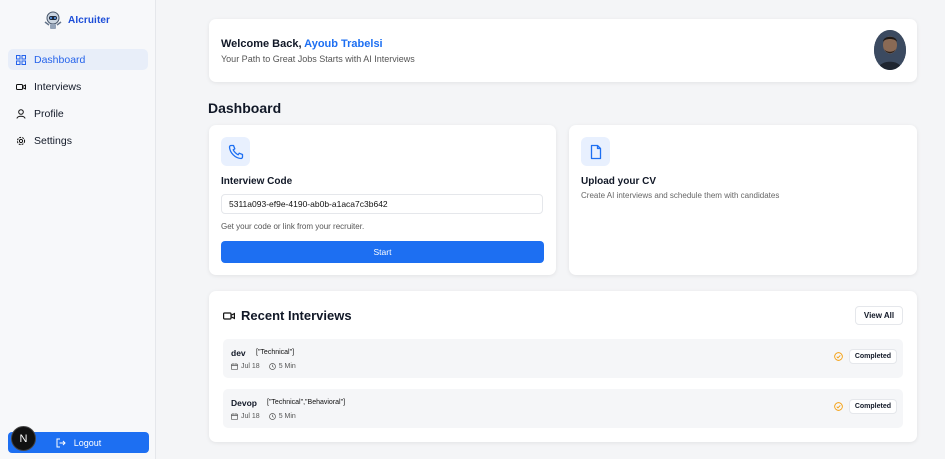 The image size is (945, 459). What do you see at coordinates (53, 20) in the screenshot?
I see `robot-logo-icon` at bounding box center [53, 20].